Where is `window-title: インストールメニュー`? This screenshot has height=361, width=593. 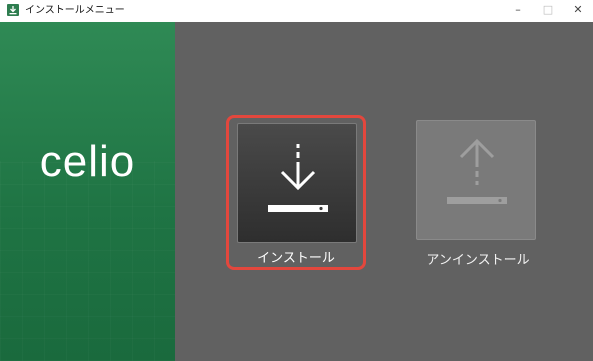 window-title: インストールメニュー is located at coordinates (75, 10).